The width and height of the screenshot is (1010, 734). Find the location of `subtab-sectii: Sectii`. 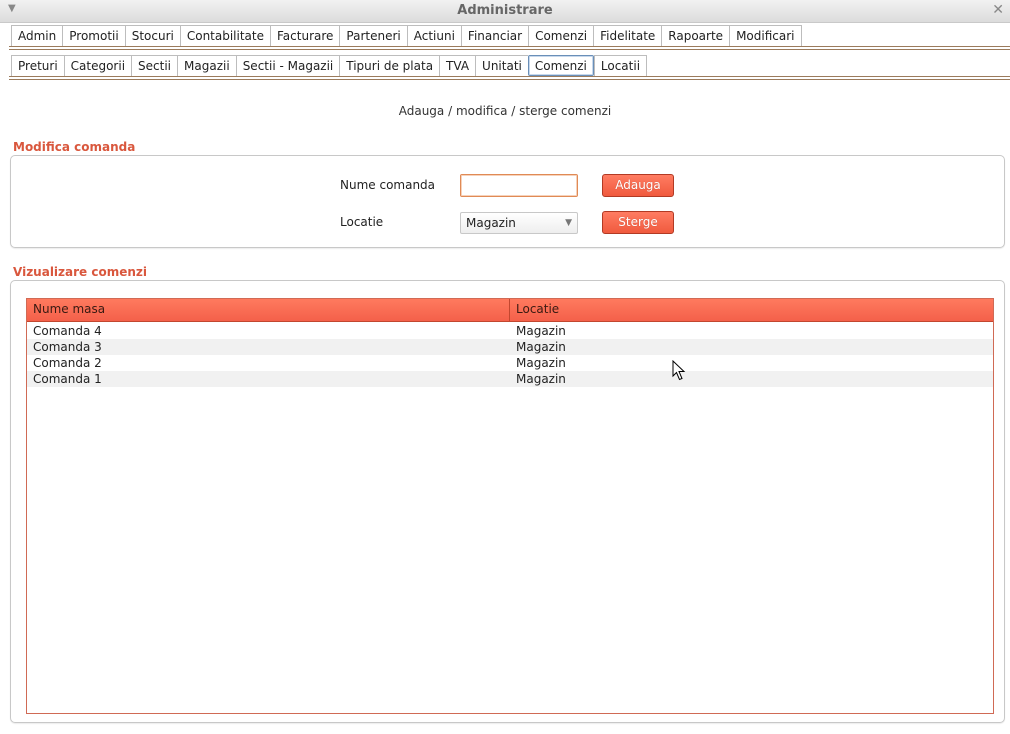

subtab-sectii: Sectii is located at coordinates (154, 65).